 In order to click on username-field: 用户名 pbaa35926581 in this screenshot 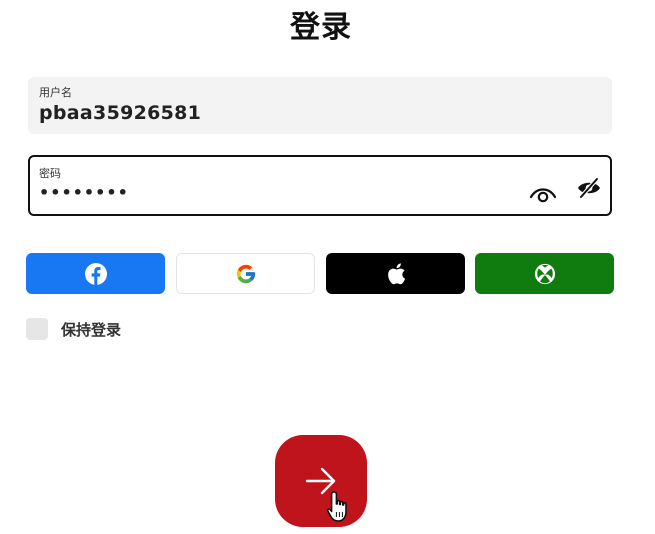, I will do `click(320, 105)`.